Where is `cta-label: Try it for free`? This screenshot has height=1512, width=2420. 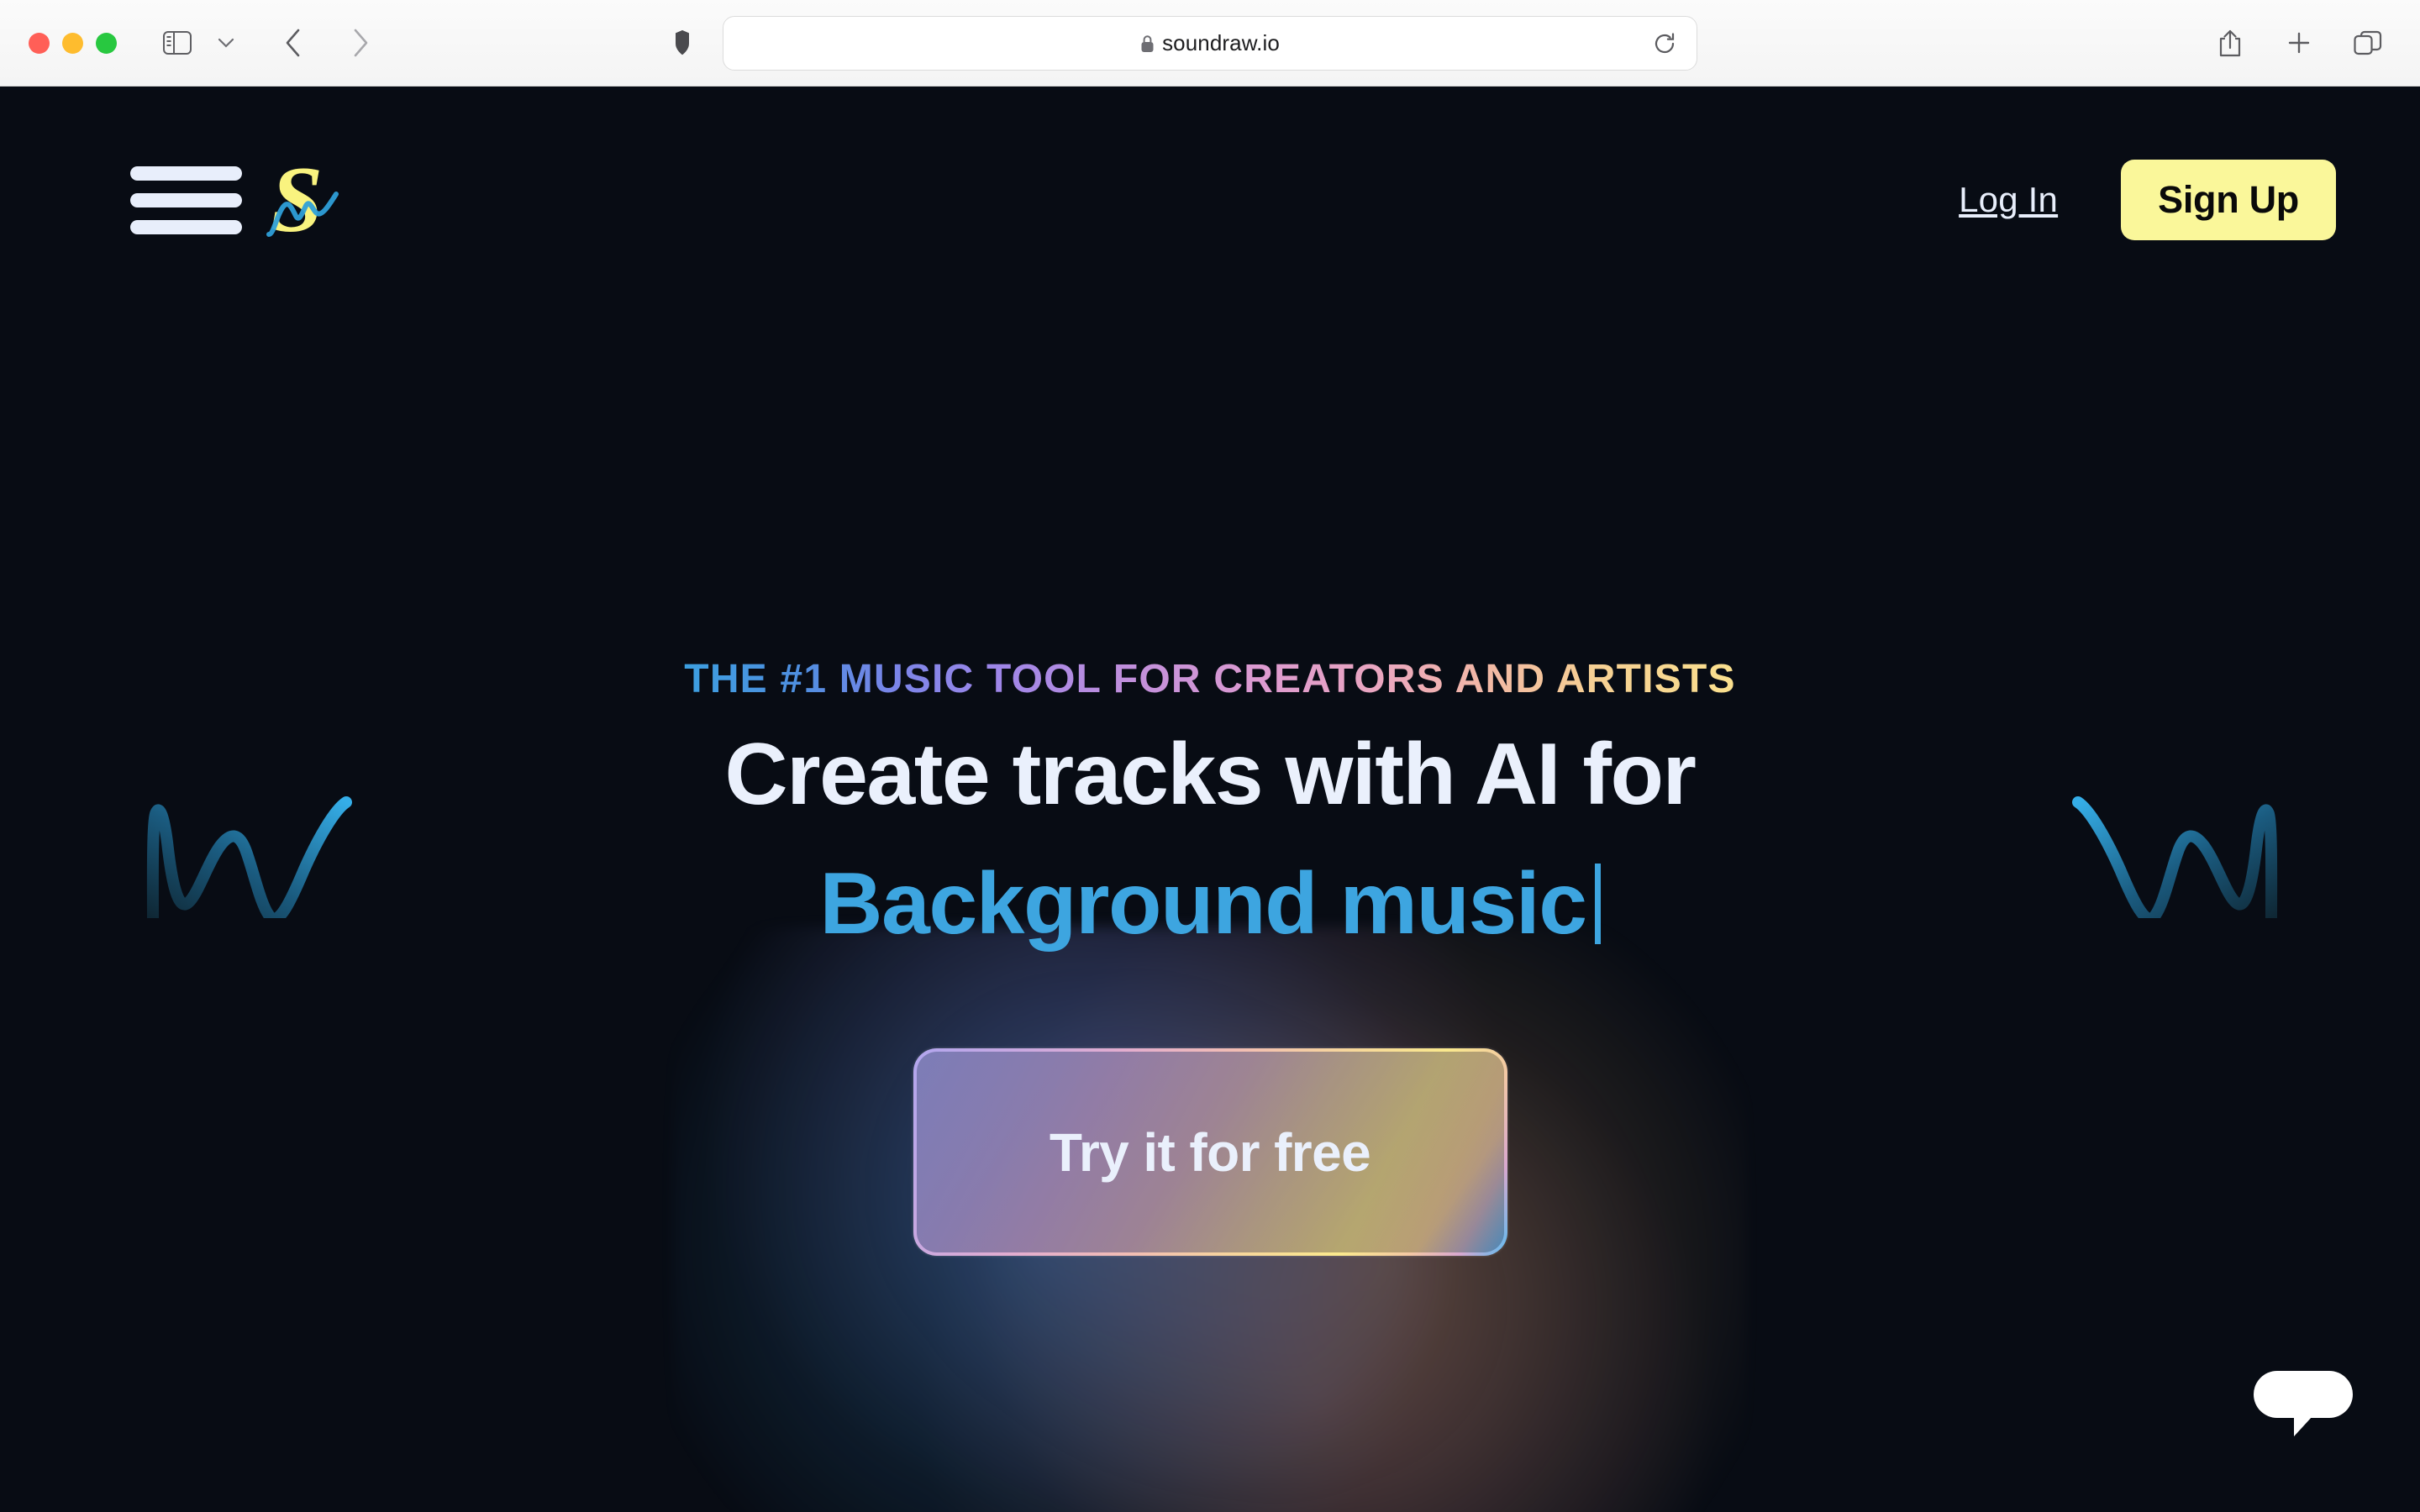 cta-label: Try it for free is located at coordinates (1210, 1152).